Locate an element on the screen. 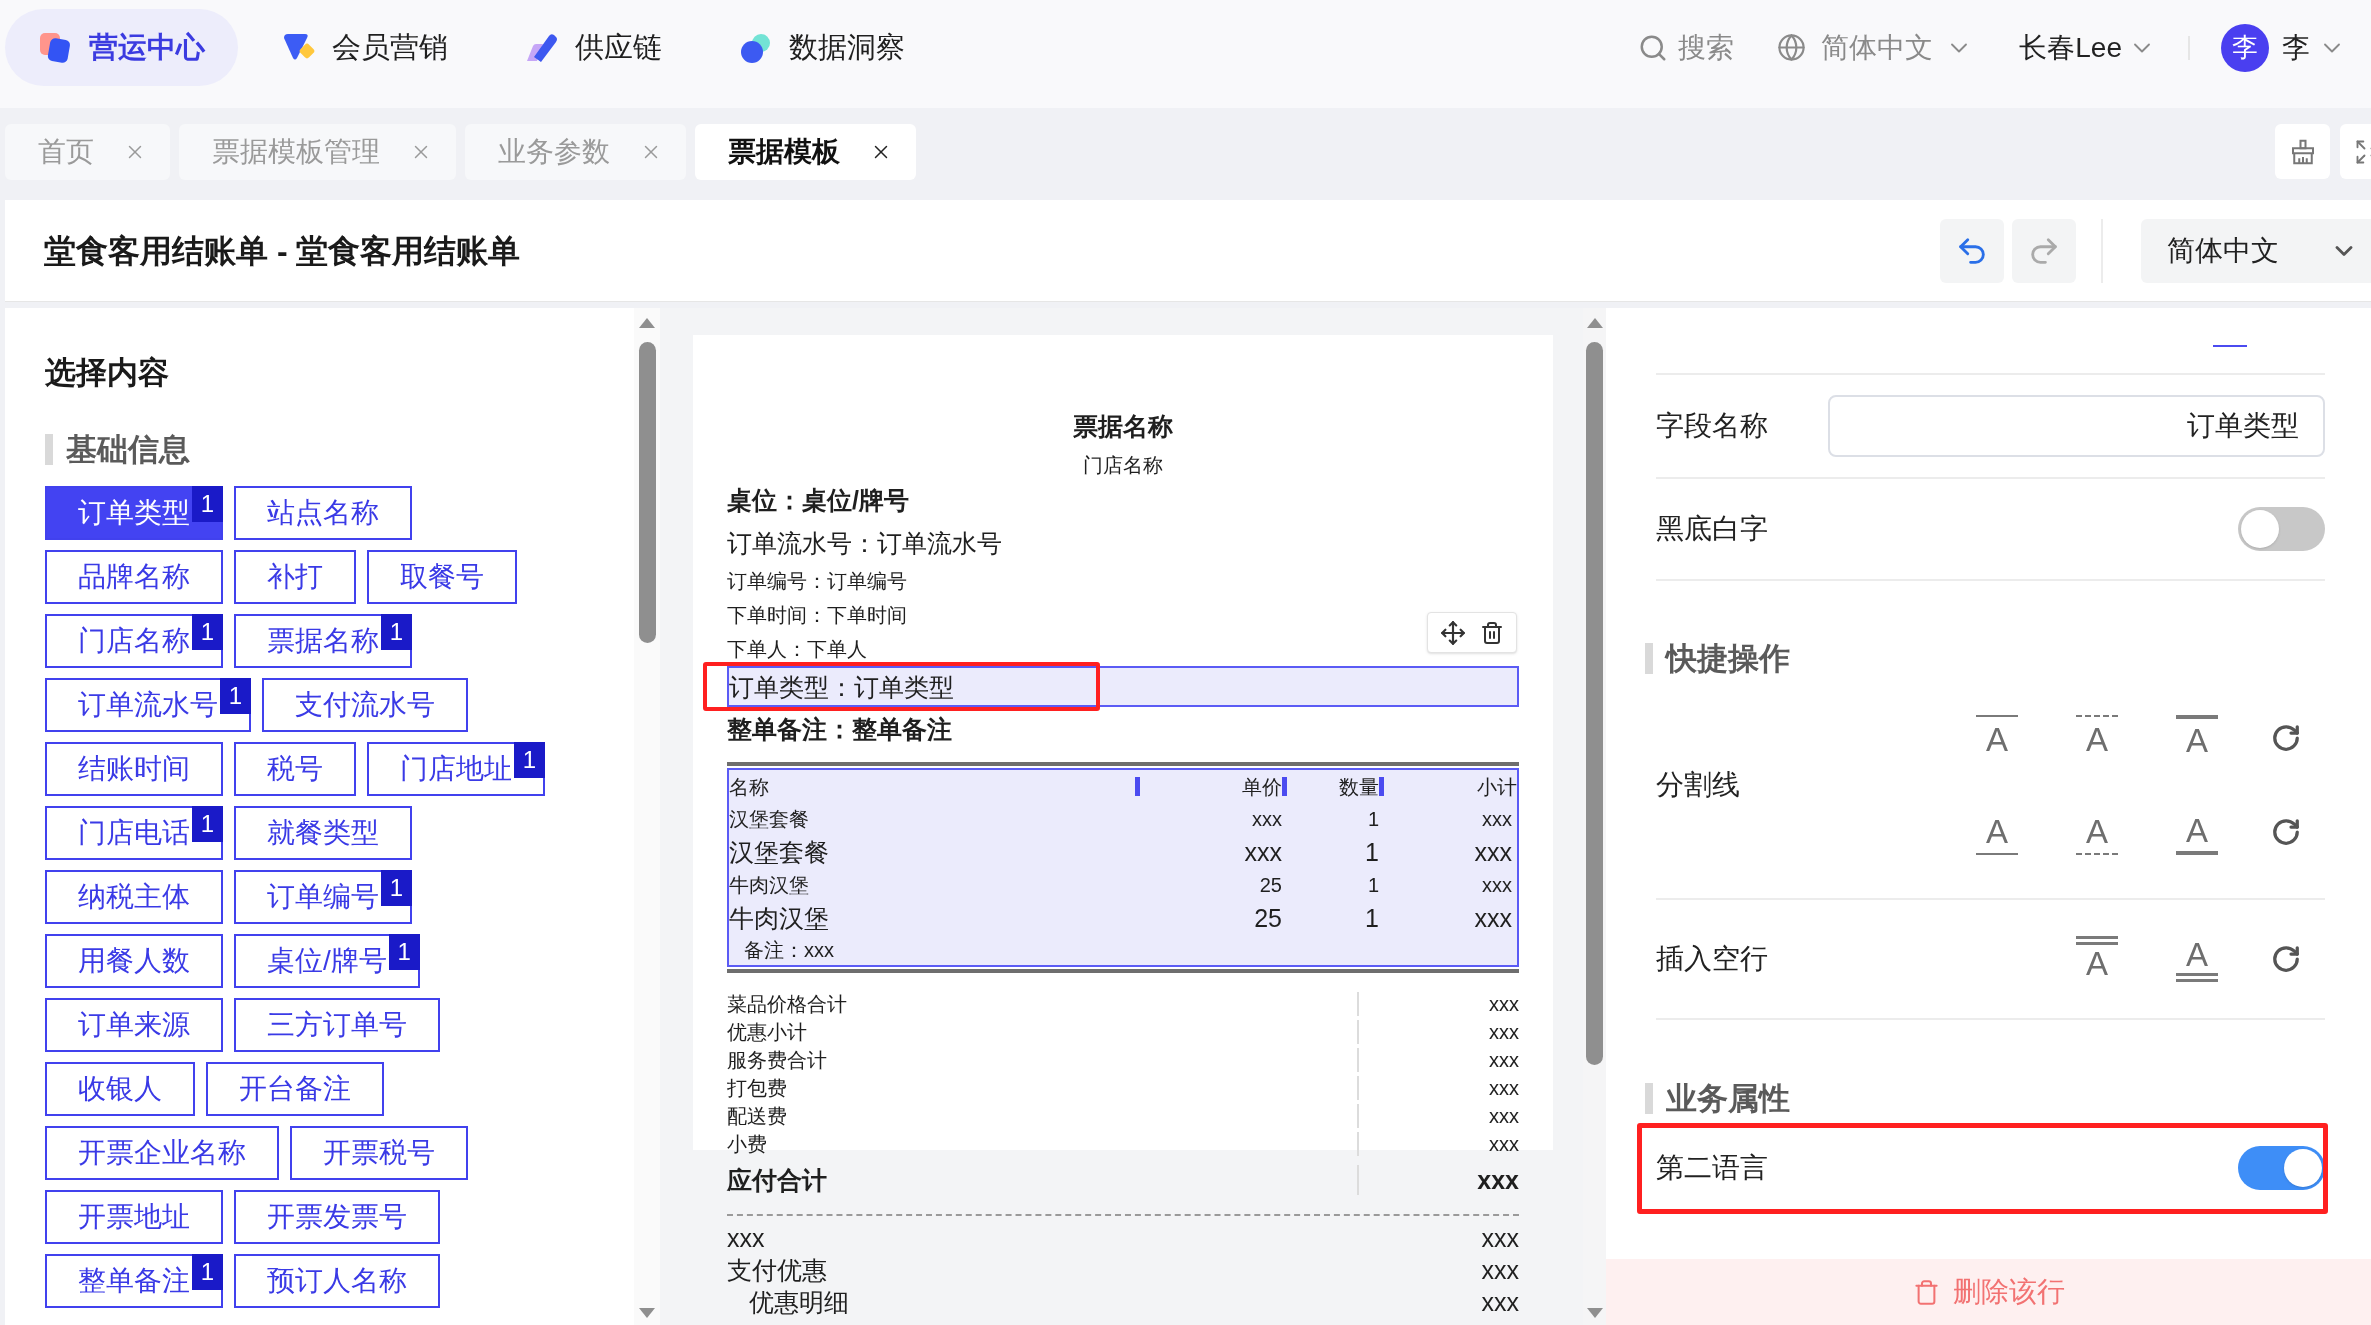 This screenshot has height=1325, width=2371. field-tag: 订单流水号 1 is located at coordinates (148, 705).